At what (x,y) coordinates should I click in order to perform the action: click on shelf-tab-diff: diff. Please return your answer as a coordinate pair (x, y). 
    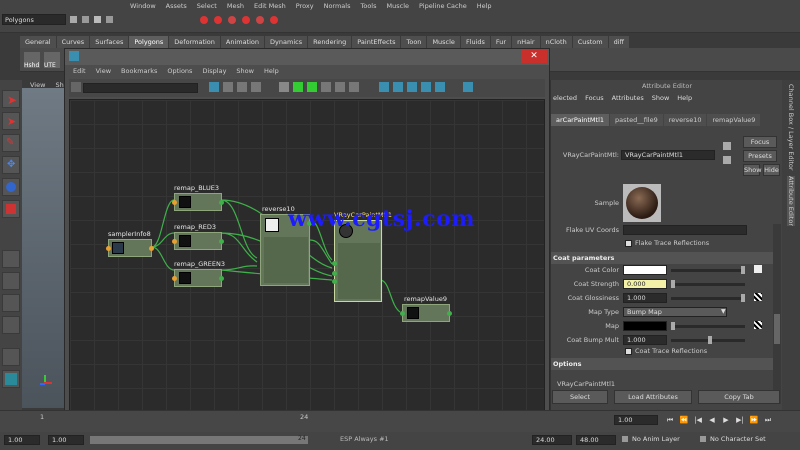
    Looking at the image, I should click on (619, 42).